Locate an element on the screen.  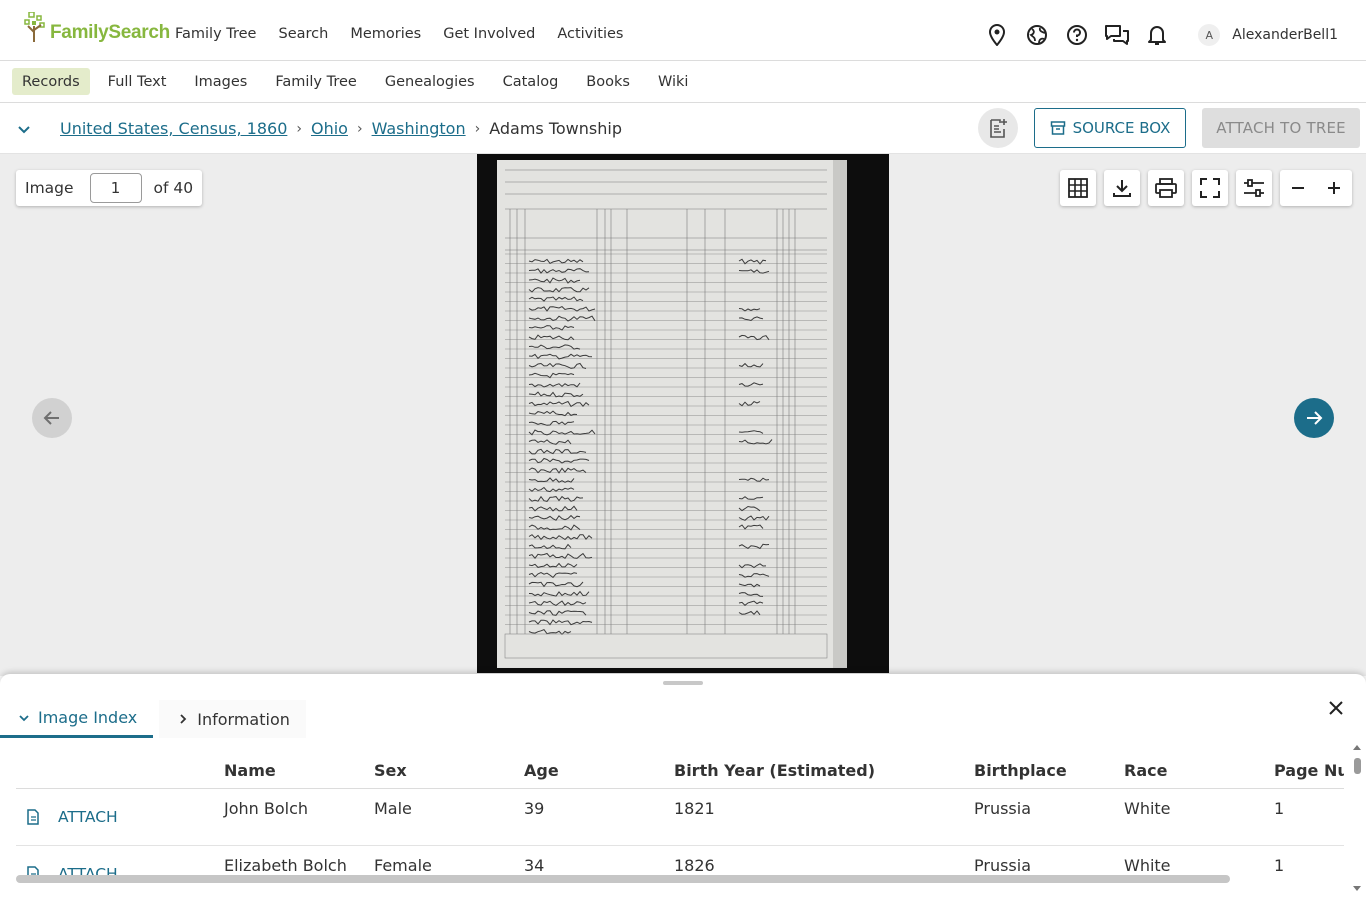
subnav-family-tree: Family Tree is located at coordinates (315, 81).